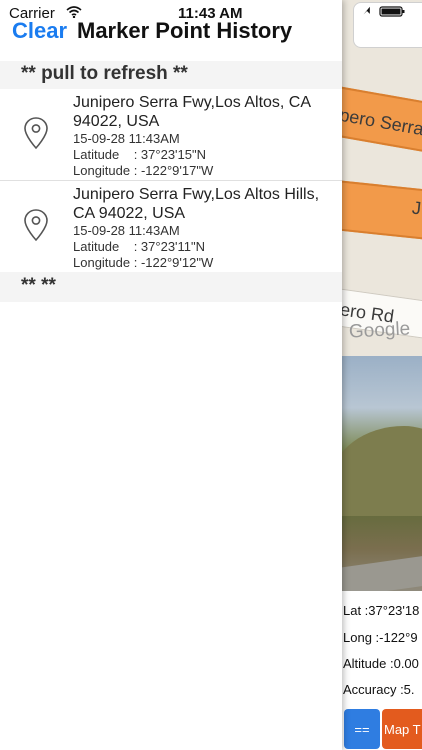 The height and width of the screenshot is (750, 422). Describe the element at coordinates (104, 73) in the screenshot. I see `pull-to-refresh-label: ** pull to refresh **` at that location.